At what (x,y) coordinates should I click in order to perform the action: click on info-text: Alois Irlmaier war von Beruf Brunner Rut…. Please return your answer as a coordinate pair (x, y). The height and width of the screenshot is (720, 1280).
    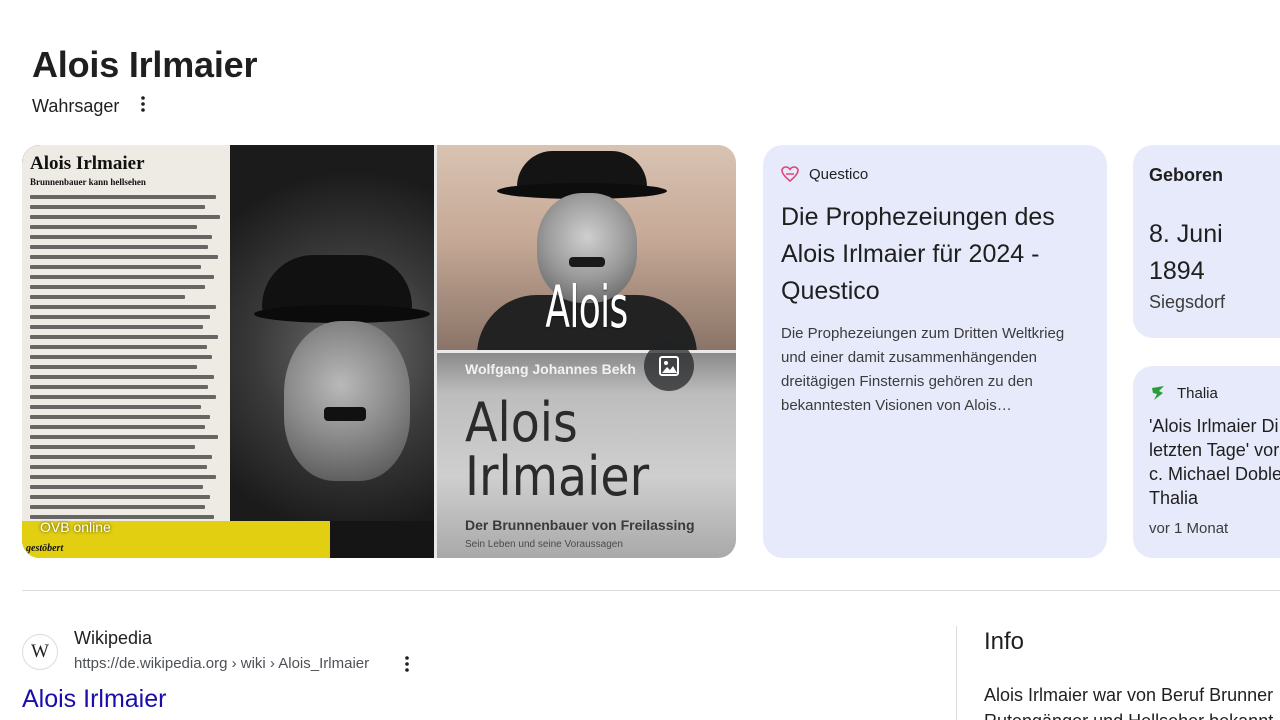
    Looking at the image, I should click on (1132, 701).